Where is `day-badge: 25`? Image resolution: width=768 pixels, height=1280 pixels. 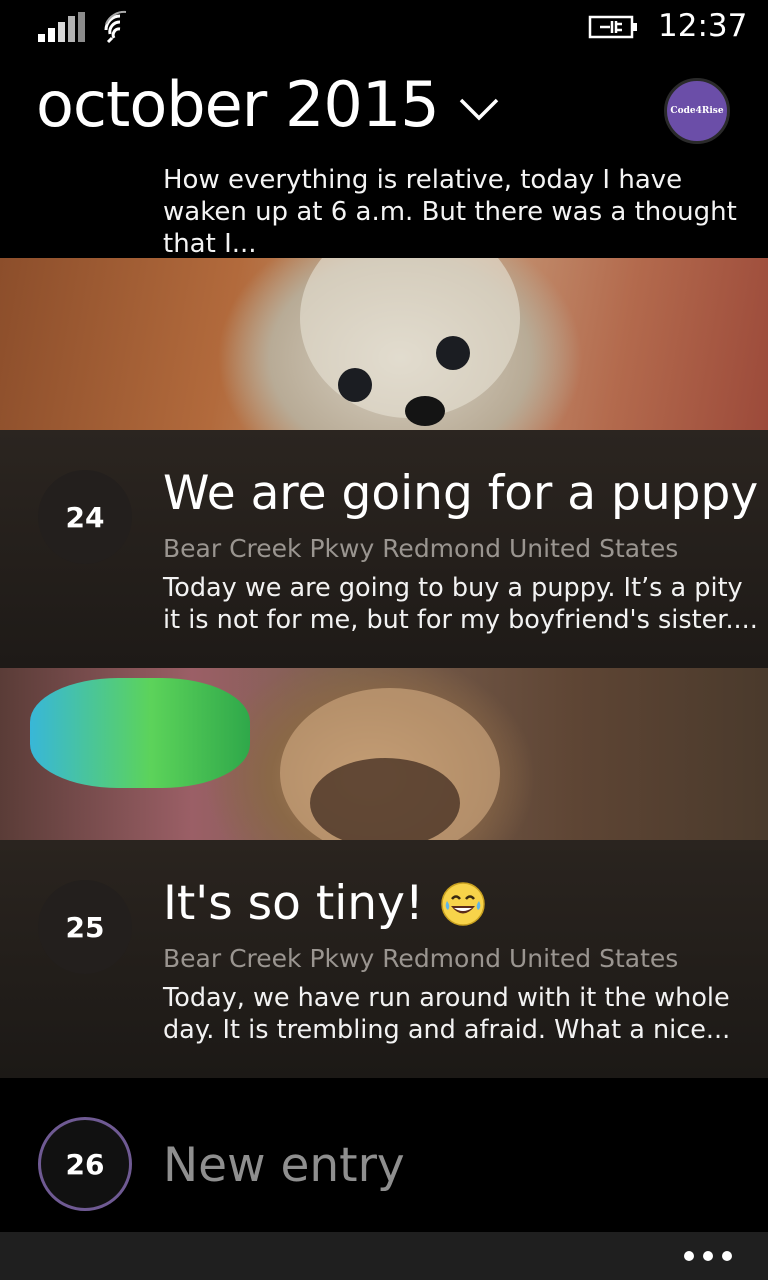 day-badge: 25 is located at coordinates (85, 927).